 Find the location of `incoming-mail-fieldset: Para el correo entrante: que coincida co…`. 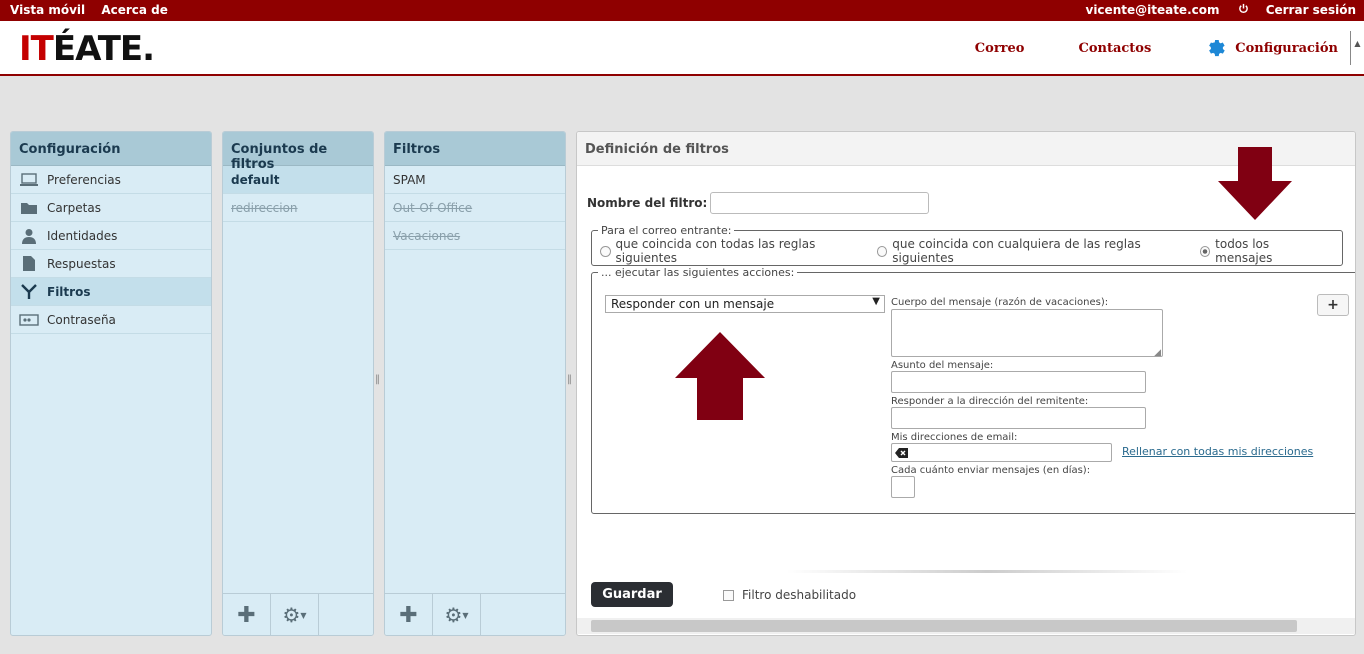

incoming-mail-fieldset: Para el correo entrante: que coincida co… is located at coordinates (967, 245).